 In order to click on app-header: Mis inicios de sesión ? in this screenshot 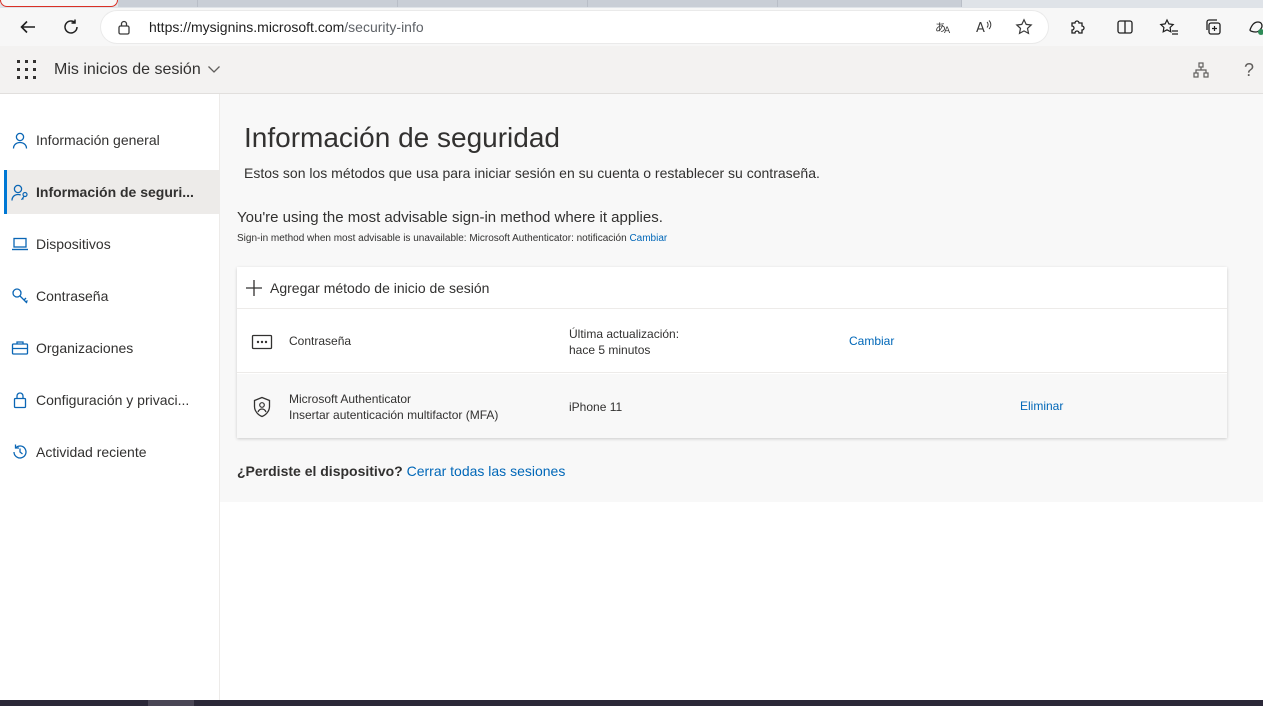, I will do `click(631, 70)`.